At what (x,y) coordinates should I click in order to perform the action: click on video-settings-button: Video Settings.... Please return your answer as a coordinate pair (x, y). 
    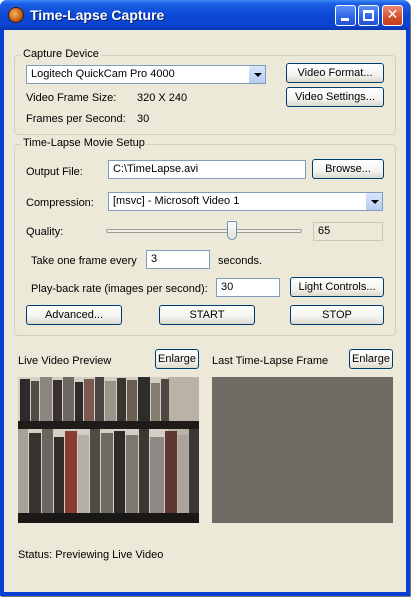
    Looking at the image, I should click on (335, 97).